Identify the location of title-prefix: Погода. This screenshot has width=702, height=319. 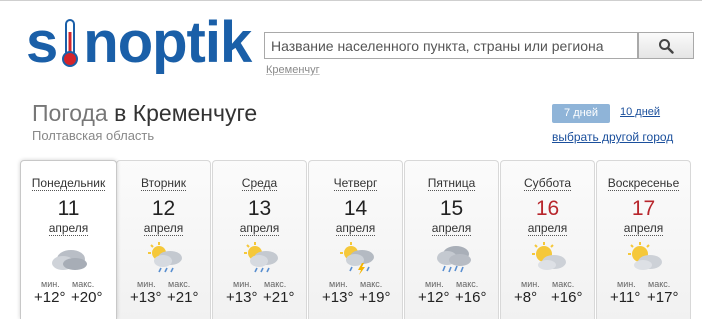
(70, 113).